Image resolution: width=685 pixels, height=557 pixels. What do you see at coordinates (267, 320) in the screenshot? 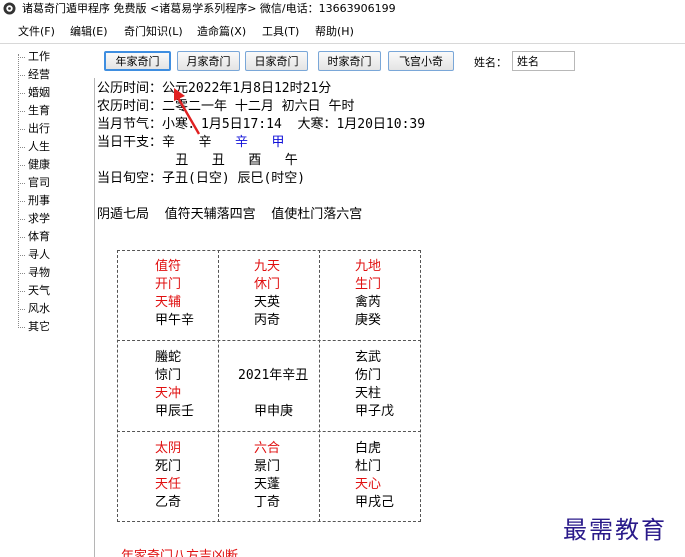
I see `palace-line: 丙奇` at bounding box center [267, 320].